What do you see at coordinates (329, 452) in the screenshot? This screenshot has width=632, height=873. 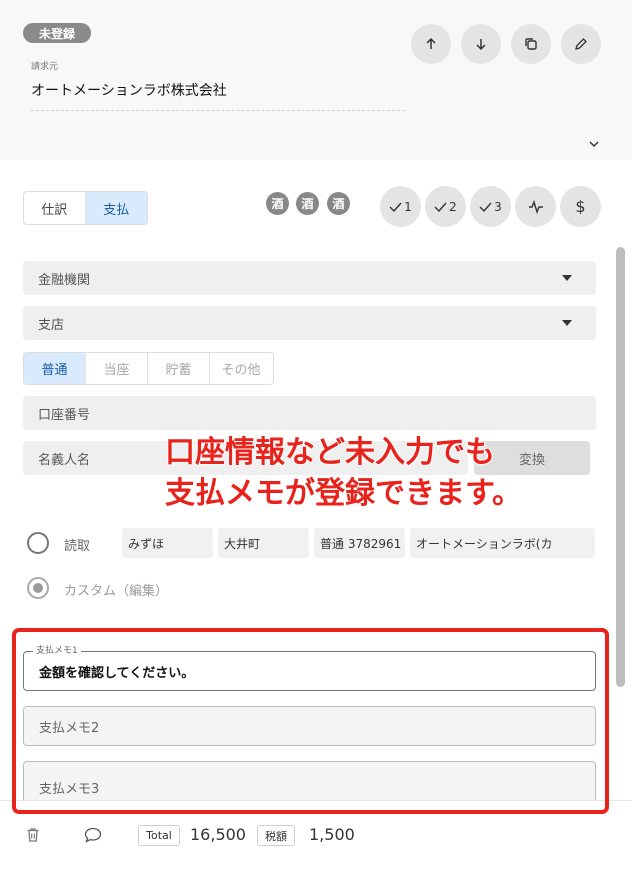 I see `annotation-line-1: 口座情報など未入力でも` at bounding box center [329, 452].